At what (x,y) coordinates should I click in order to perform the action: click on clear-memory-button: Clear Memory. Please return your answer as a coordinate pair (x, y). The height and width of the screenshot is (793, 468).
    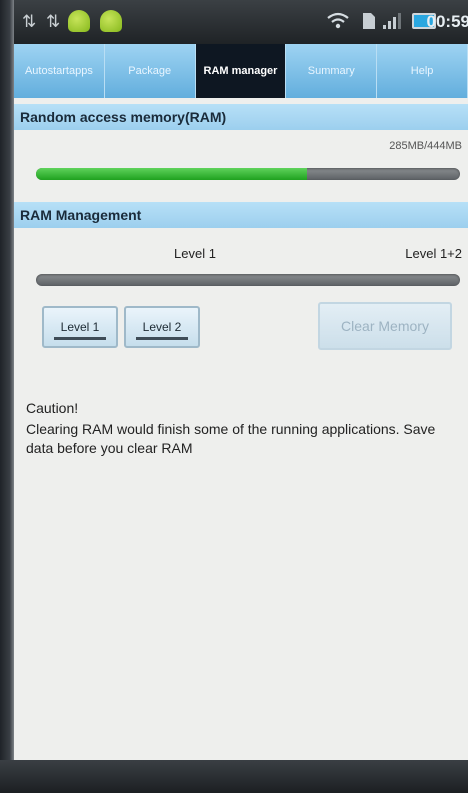
    Looking at the image, I should click on (385, 326).